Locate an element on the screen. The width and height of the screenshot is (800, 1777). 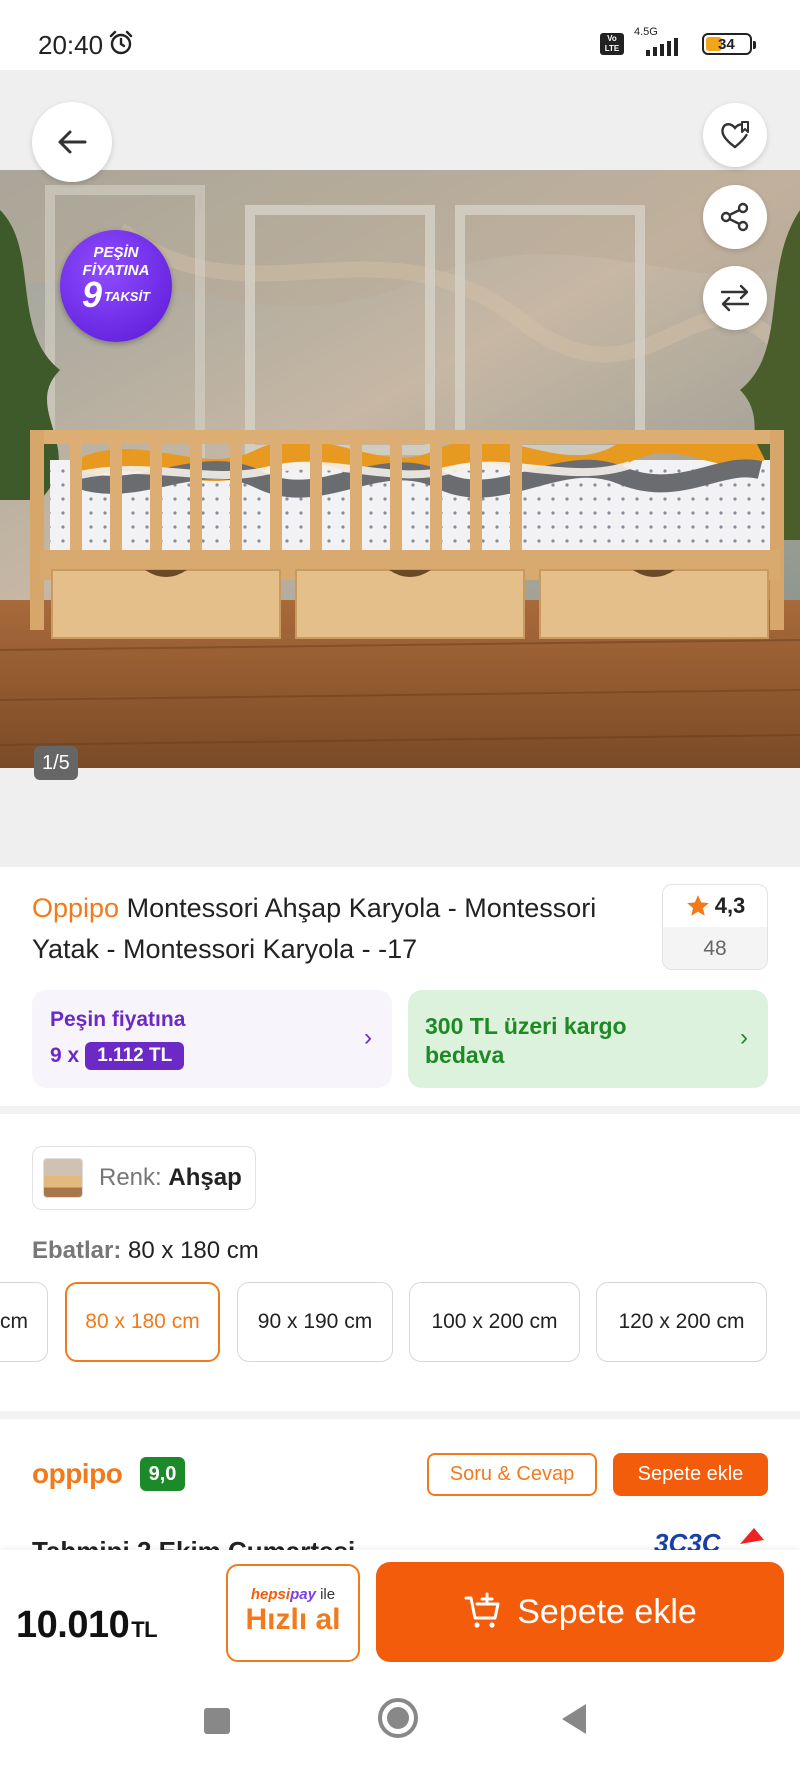
installment-amount: 1.112 TL is located at coordinates (135, 1056).